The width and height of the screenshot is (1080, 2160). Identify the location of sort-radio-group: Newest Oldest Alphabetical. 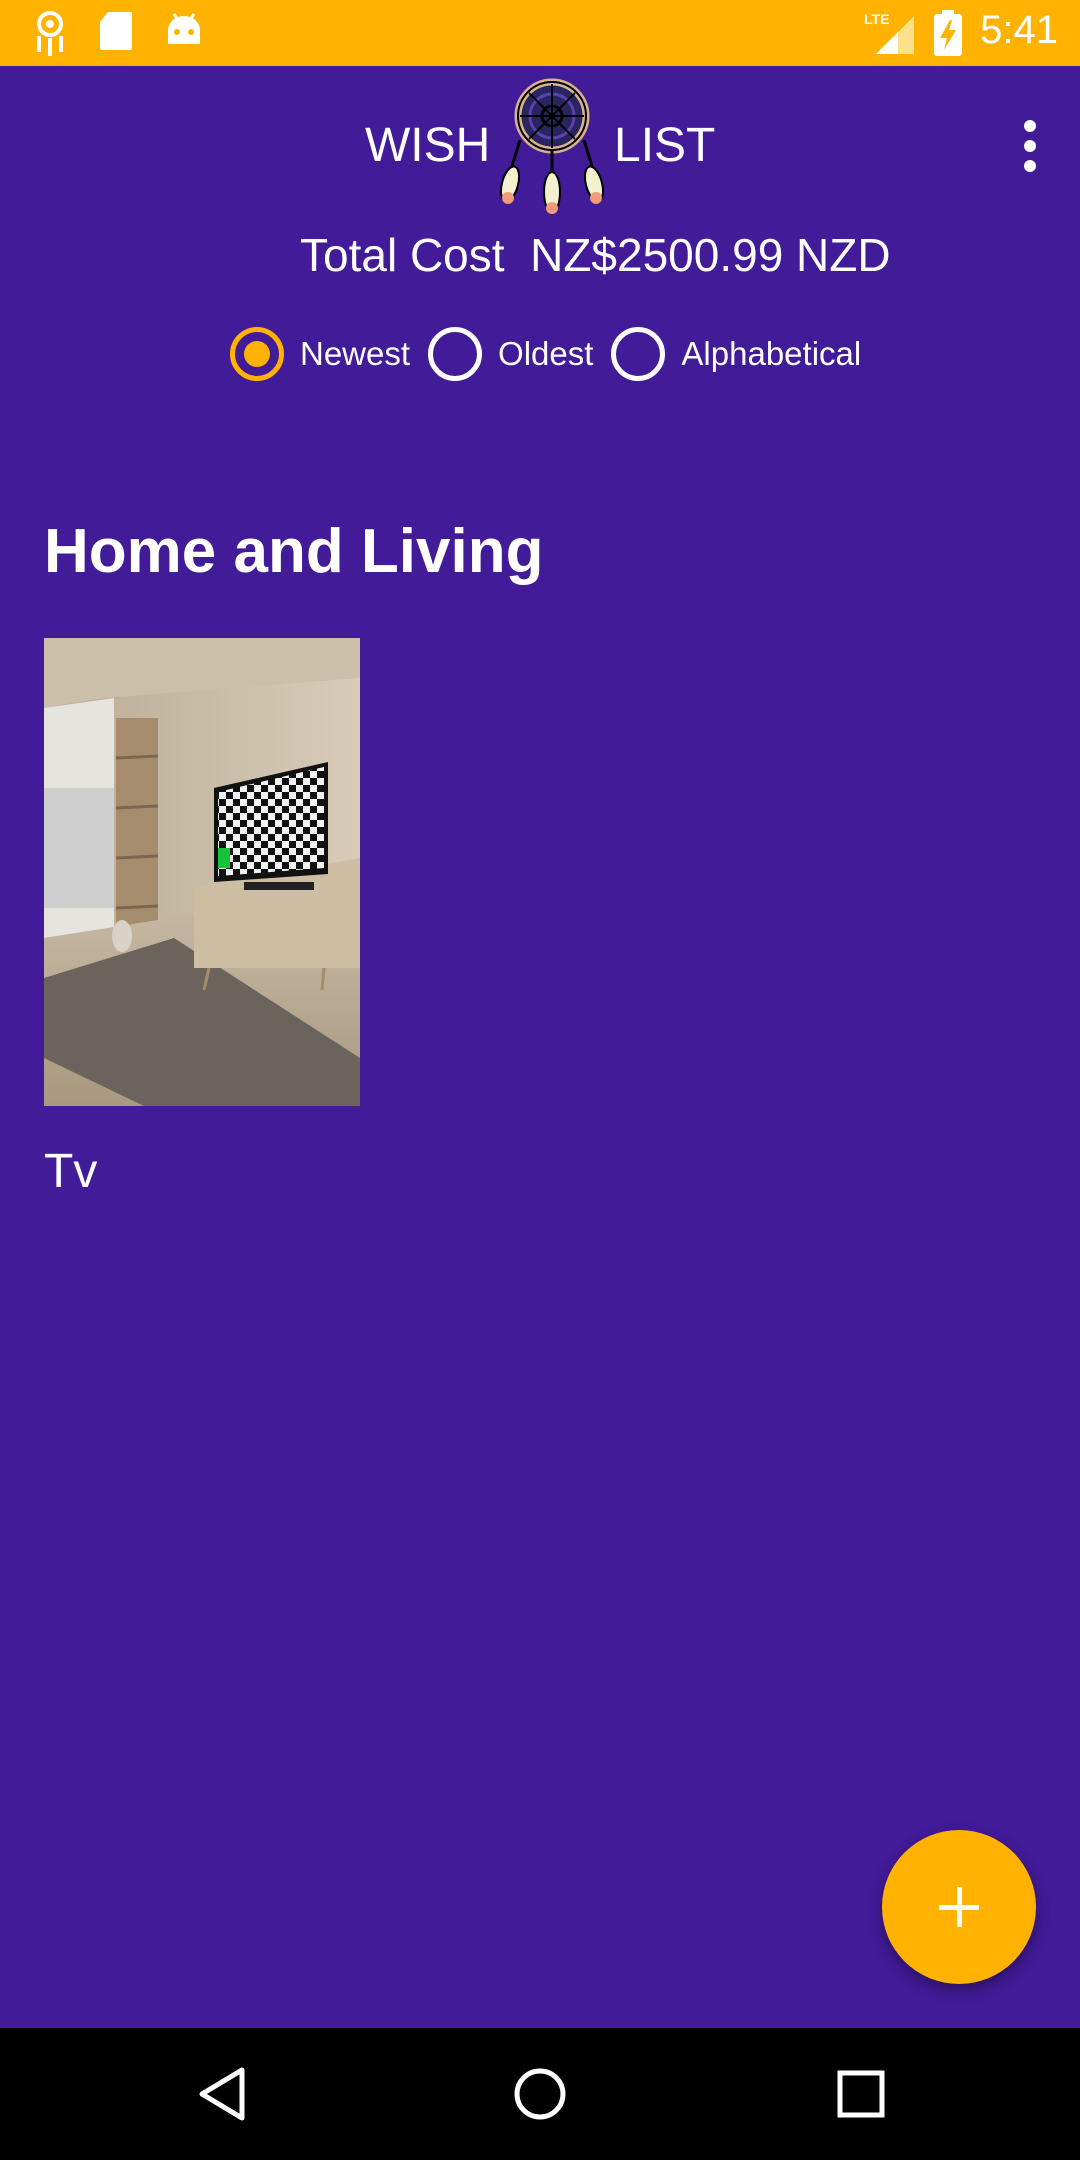
(554, 354).